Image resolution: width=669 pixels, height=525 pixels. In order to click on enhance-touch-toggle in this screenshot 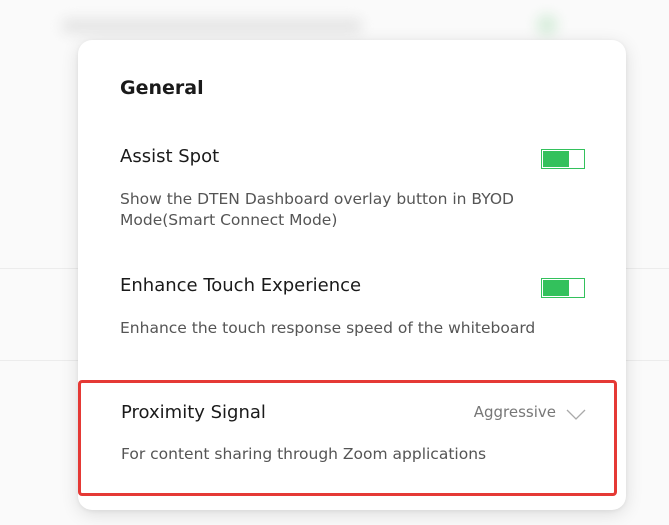, I will do `click(563, 288)`.